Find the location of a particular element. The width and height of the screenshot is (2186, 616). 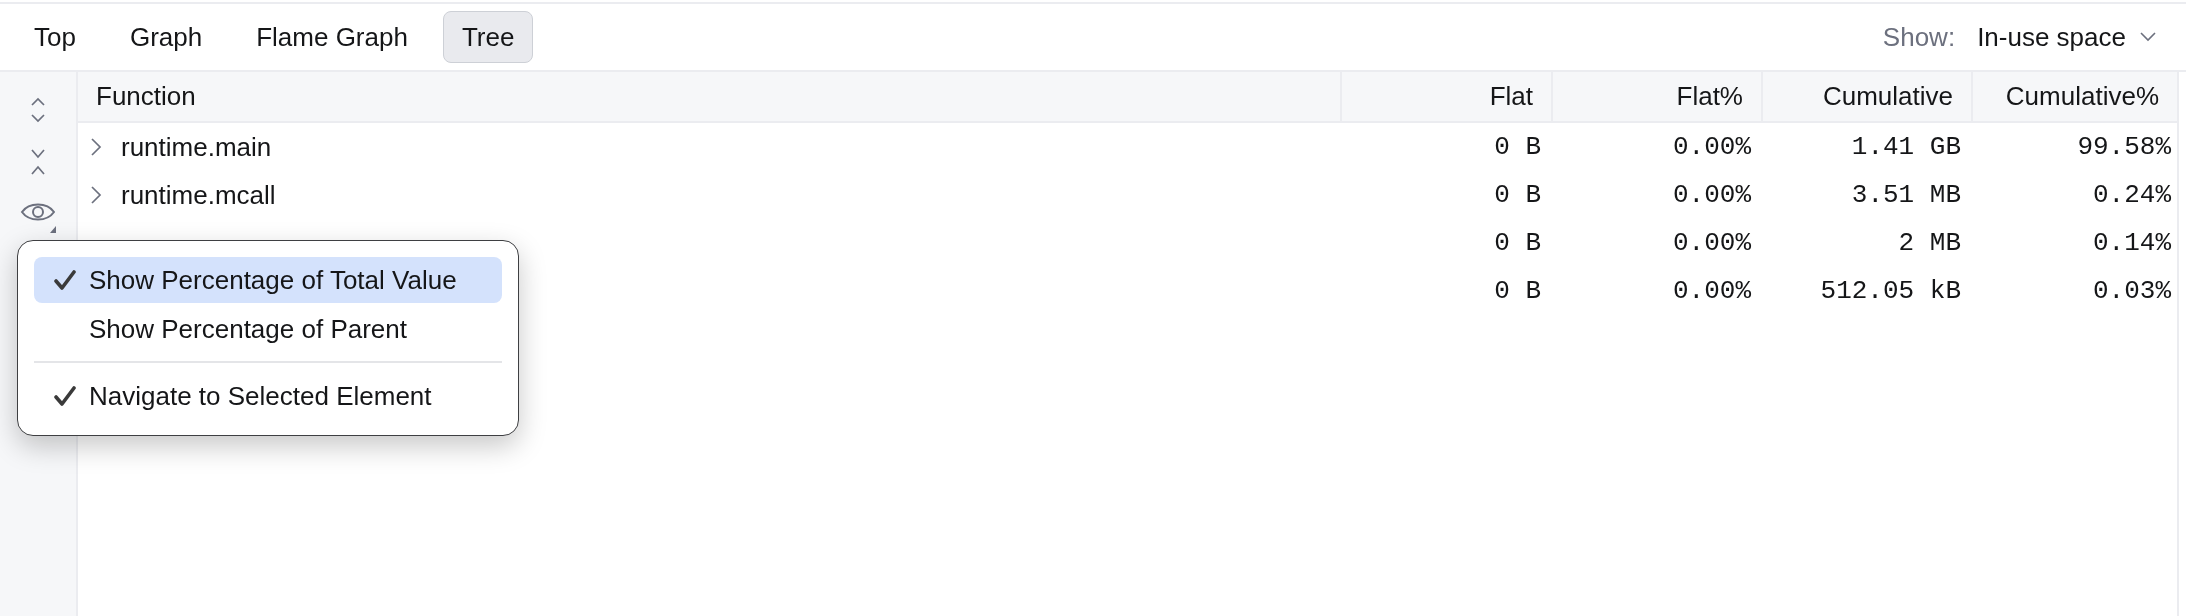

column-header: Cumulative% is located at coordinates (2074, 96).